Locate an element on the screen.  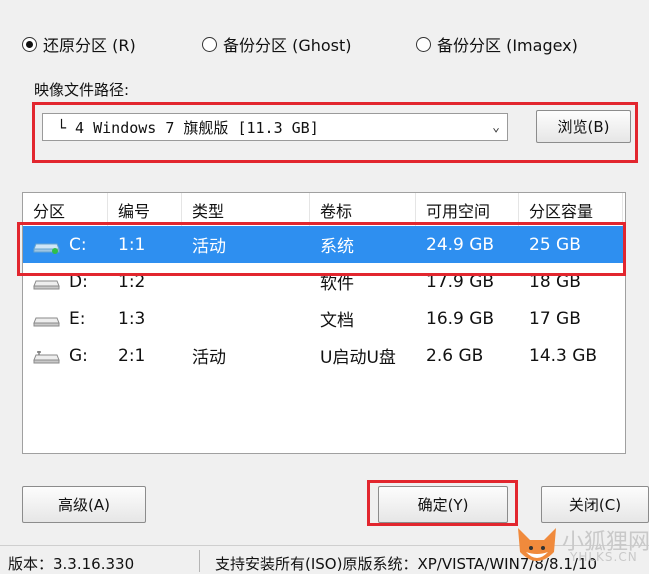
radio-backup-imagex: 备份分区 (Imagex) is located at coordinates (497, 44).